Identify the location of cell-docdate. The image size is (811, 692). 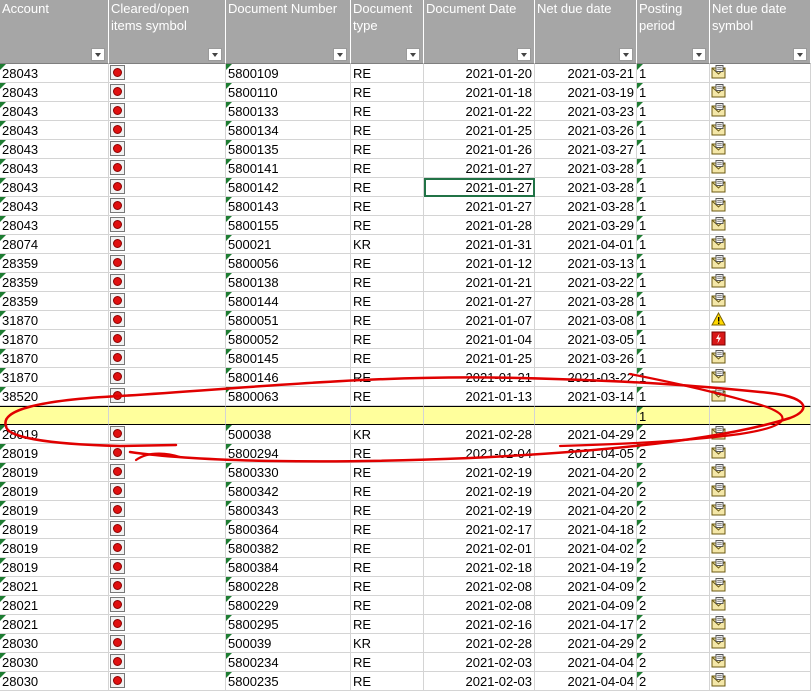
(479, 415).